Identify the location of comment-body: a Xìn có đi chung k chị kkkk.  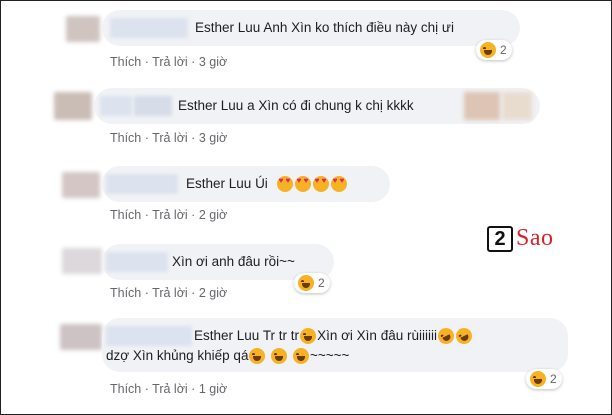
(330, 105).